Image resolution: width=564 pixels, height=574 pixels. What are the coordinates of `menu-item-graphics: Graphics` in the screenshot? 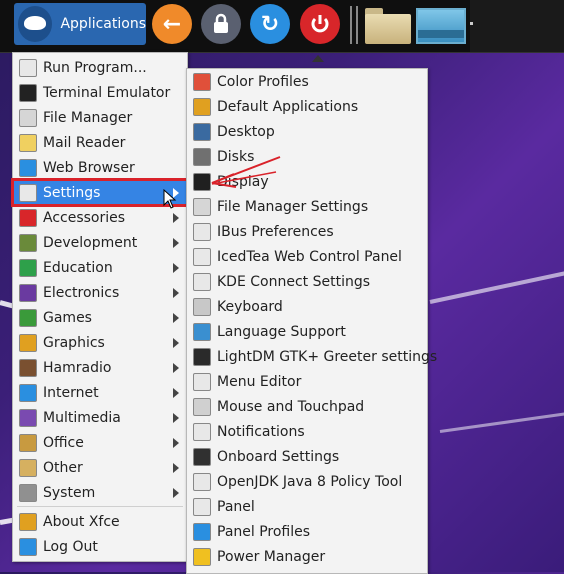 It's located at (100, 342).